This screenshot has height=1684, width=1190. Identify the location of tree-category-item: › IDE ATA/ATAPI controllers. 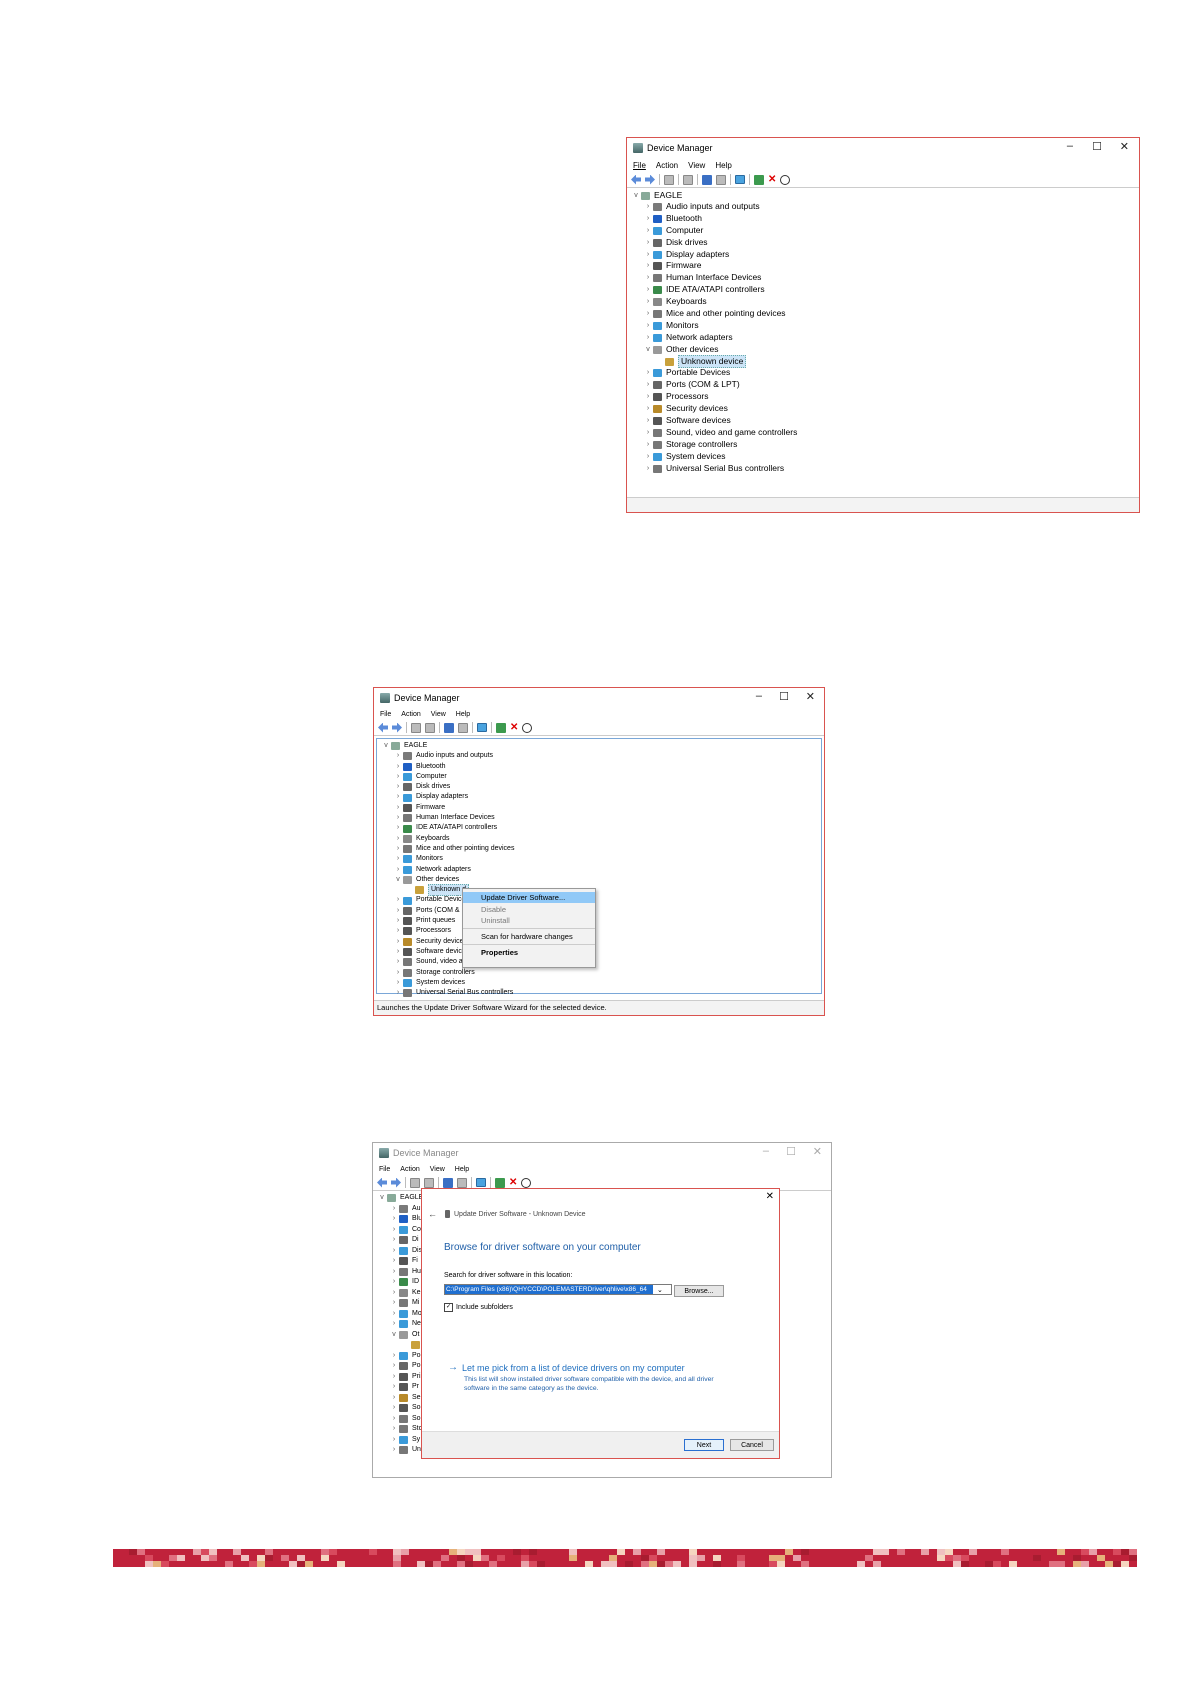
(601, 828).